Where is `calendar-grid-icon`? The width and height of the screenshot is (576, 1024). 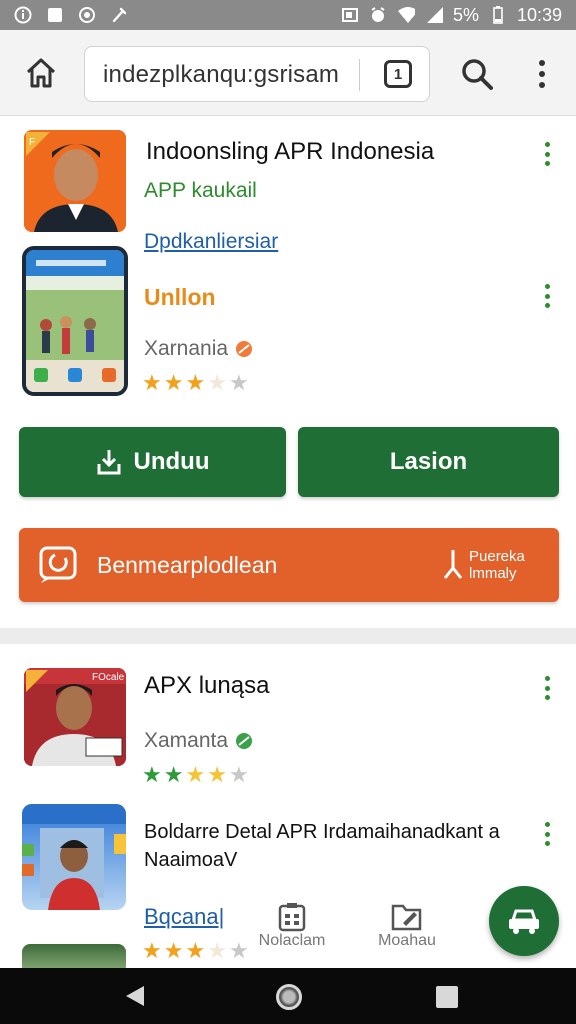
calendar-grid-icon is located at coordinates (292, 917).